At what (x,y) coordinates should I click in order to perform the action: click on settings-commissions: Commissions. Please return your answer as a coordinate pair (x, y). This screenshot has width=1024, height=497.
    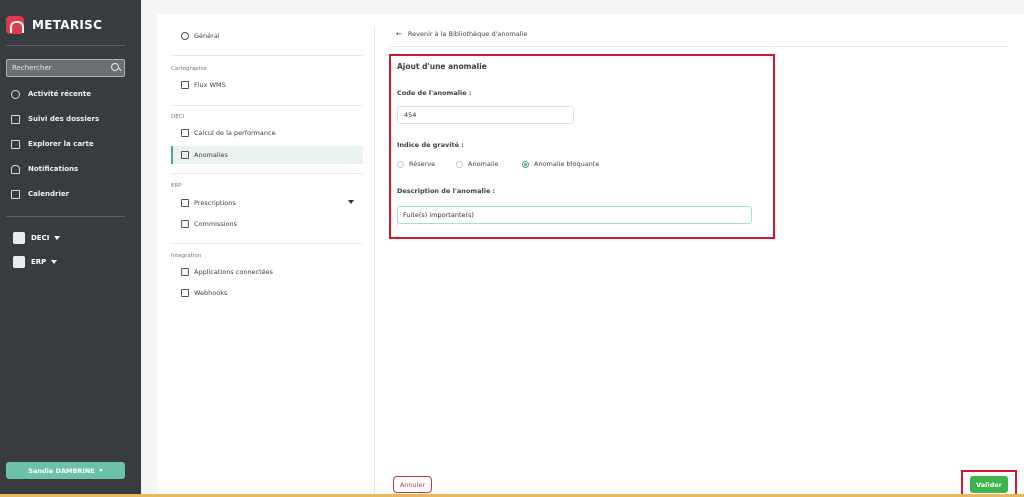
    Looking at the image, I should click on (209, 224).